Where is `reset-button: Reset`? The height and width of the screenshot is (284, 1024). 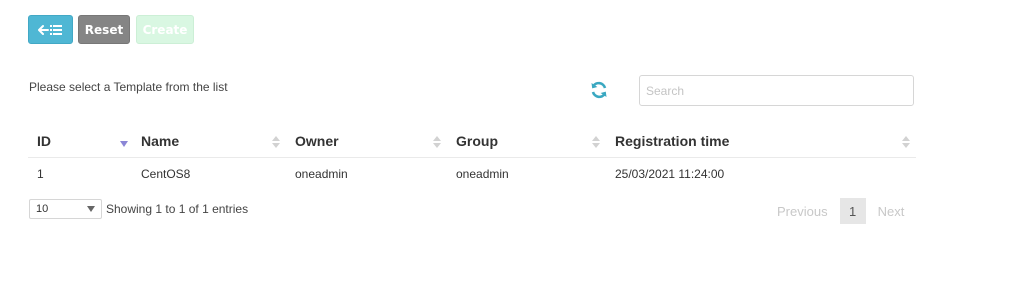
reset-button: Reset is located at coordinates (104, 29).